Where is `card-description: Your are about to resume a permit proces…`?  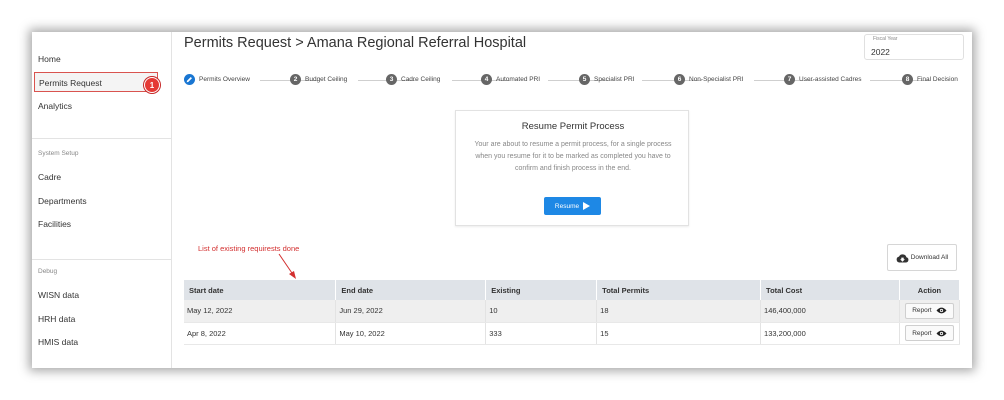 card-description: Your are about to resume a permit proces… is located at coordinates (573, 156).